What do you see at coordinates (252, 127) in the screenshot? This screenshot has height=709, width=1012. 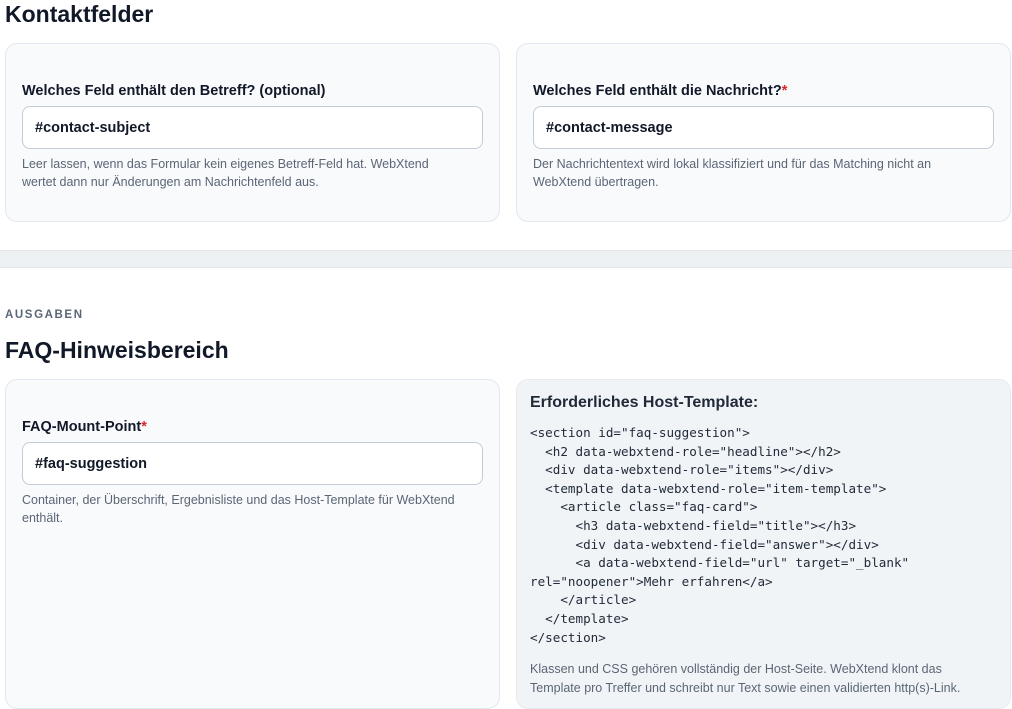 I see `subject-selector-input` at bounding box center [252, 127].